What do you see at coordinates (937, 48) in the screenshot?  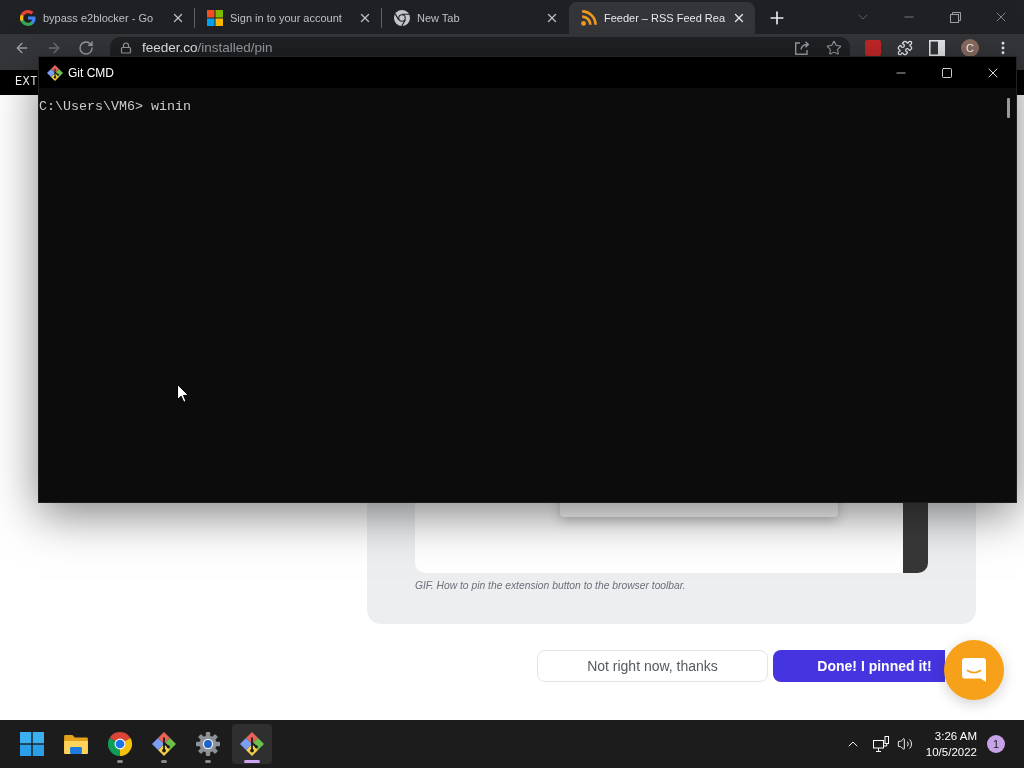 I see `sidebar-icon` at bounding box center [937, 48].